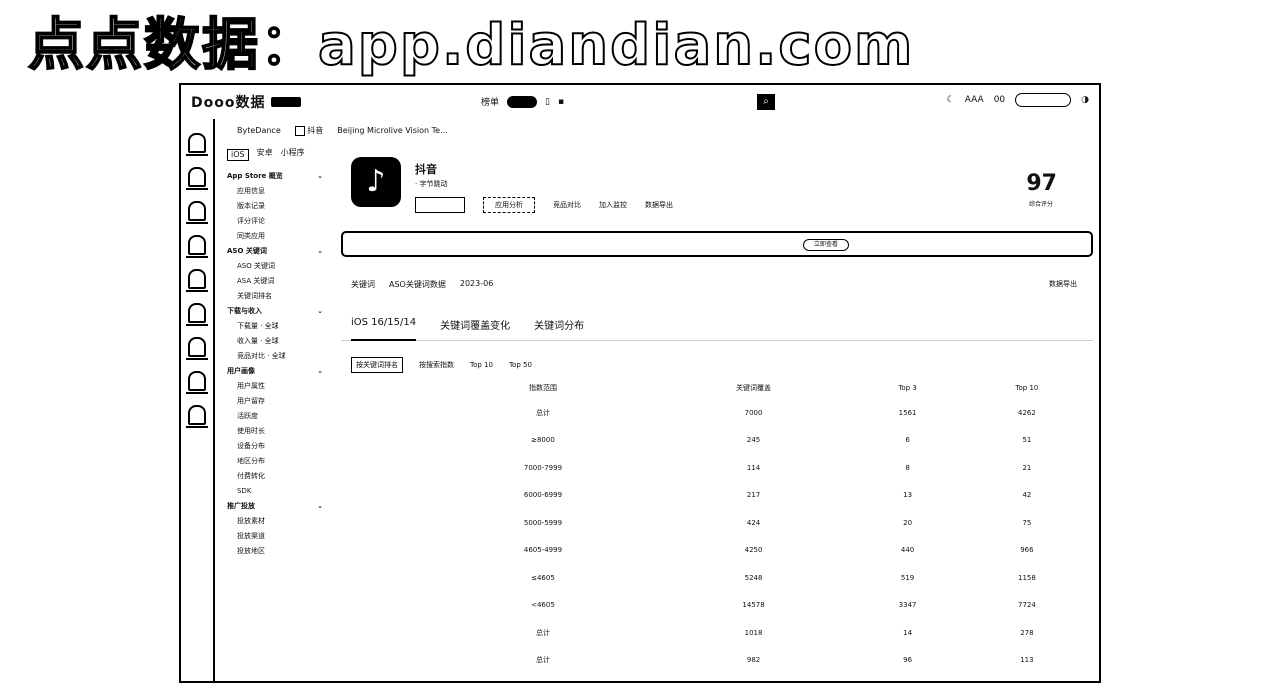 The image size is (1280, 694). Describe the element at coordinates (241, 371) in the screenshot. I see `sidebar-group-title: 用户画像` at that location.